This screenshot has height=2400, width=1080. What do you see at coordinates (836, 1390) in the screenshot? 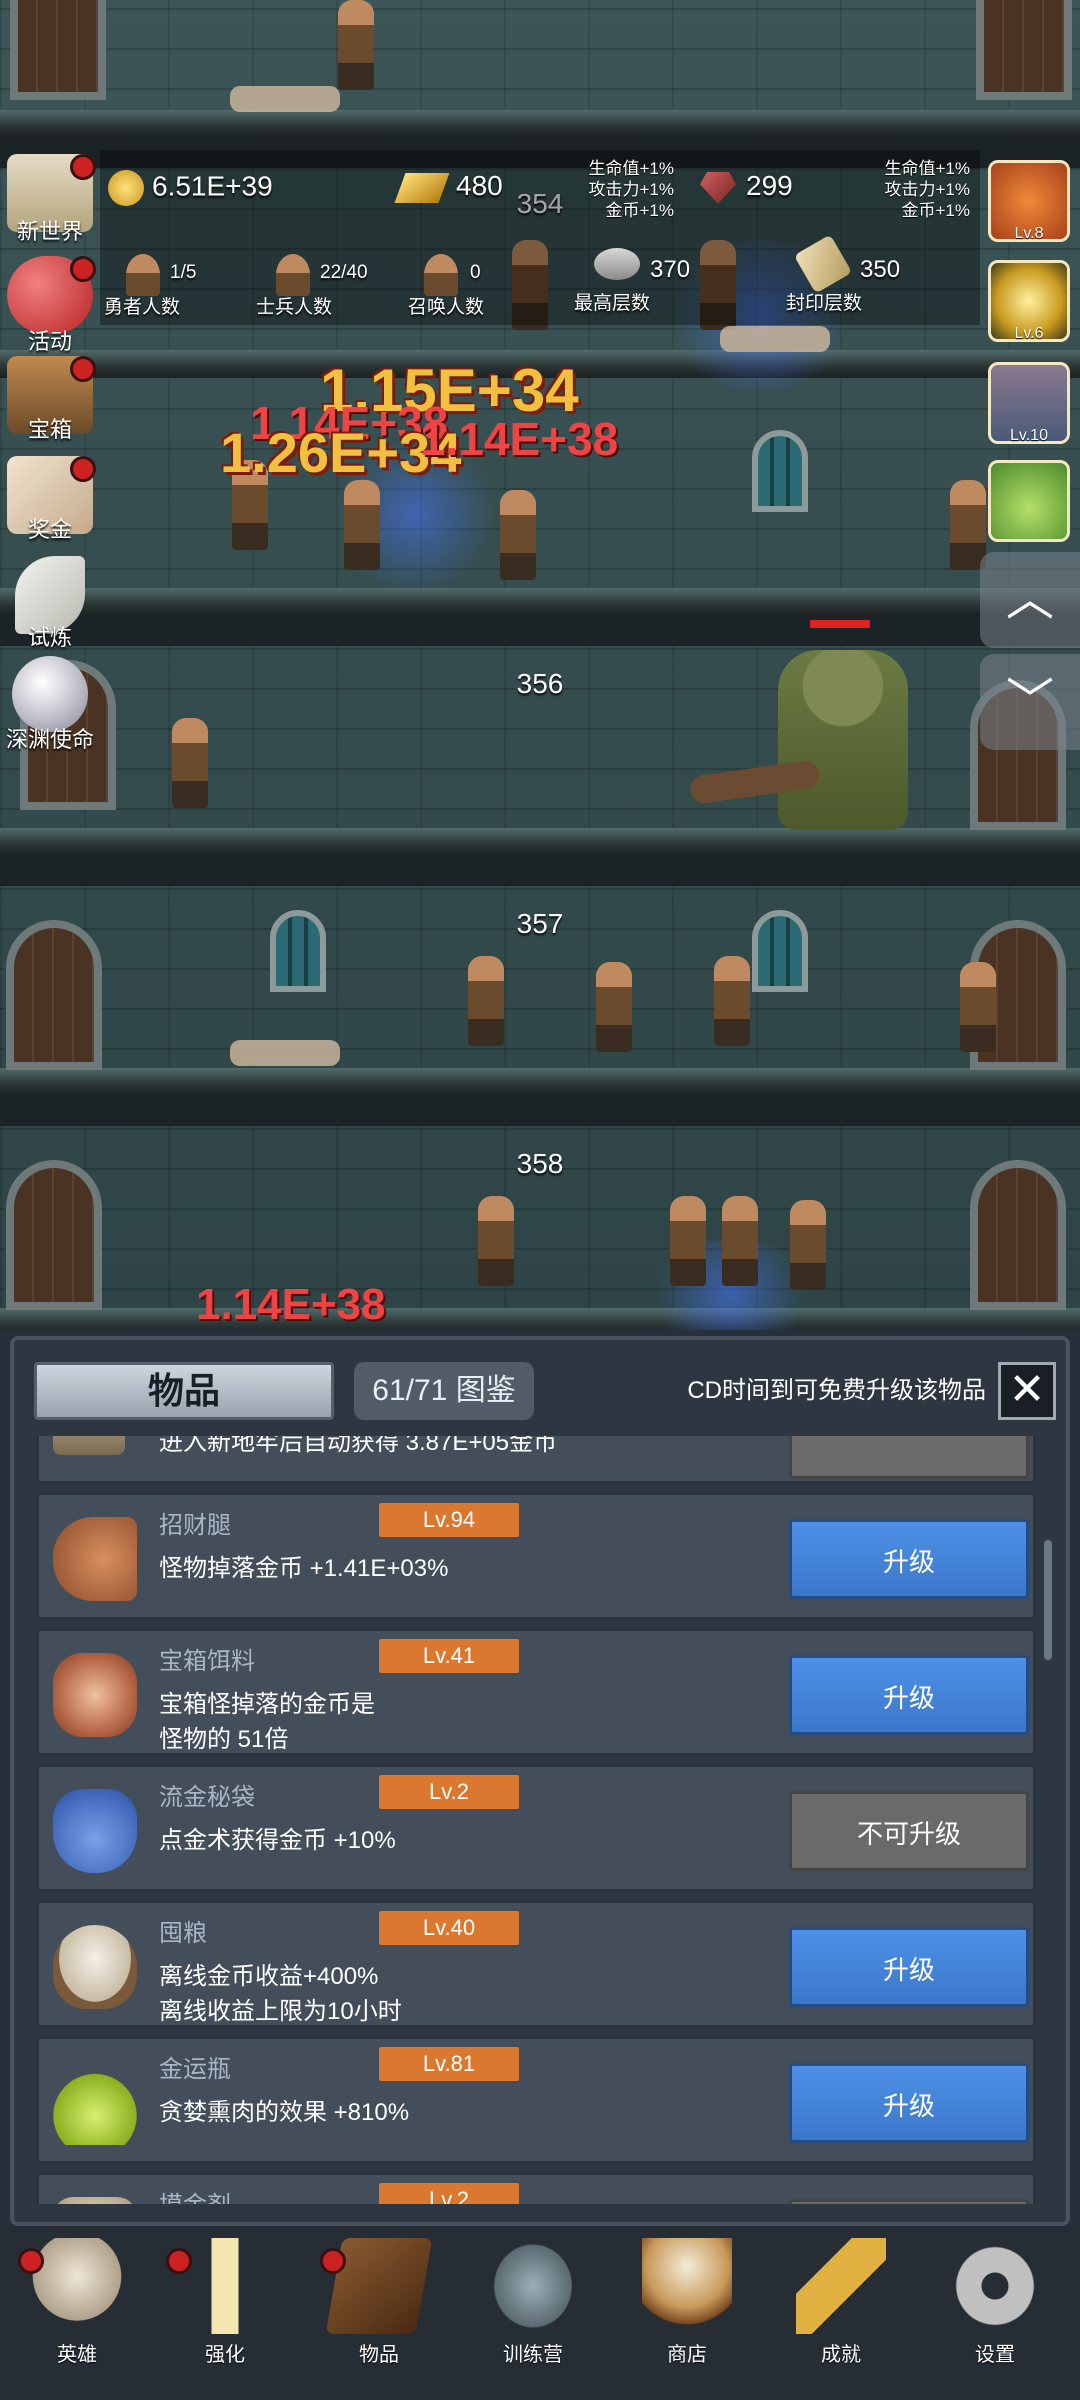
I see `cd-hint-text: CD时间到可免费升级该物品` at bounding box center [836, 1390].